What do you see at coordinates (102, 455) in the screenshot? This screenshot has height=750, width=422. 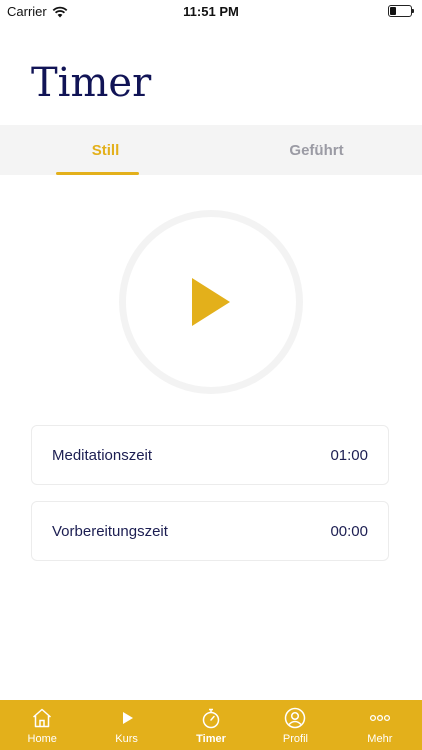 I see `meditation-time-label: Meditationszeit` at bounding box center [102, 455].